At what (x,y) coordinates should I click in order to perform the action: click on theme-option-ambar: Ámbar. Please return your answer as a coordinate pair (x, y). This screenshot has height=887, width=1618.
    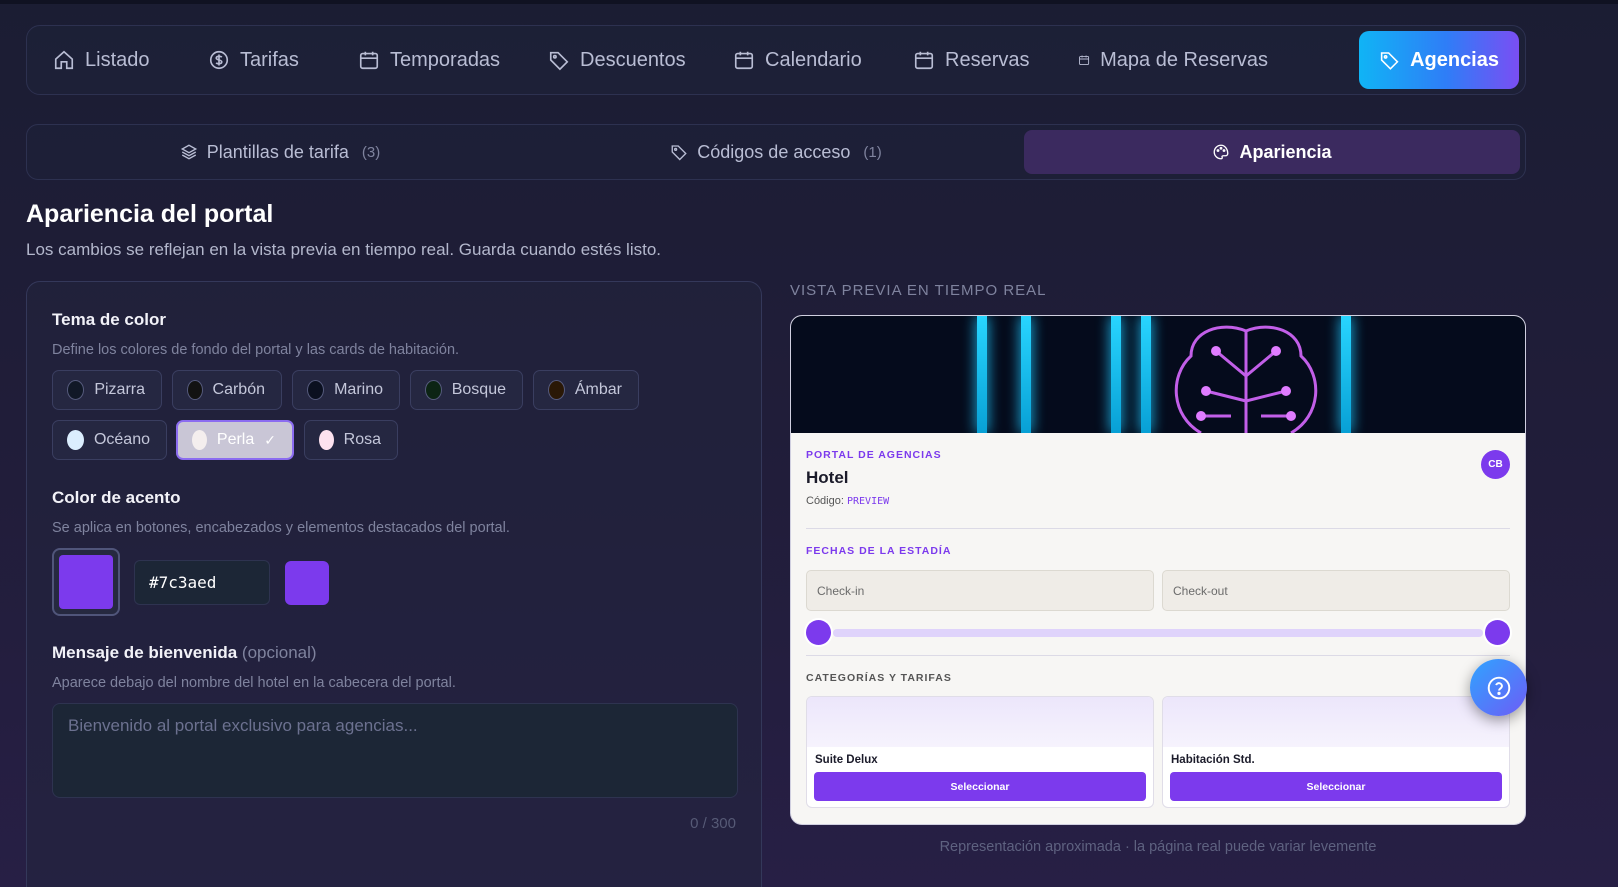
    Looking at the image, I should click on (586, 390).